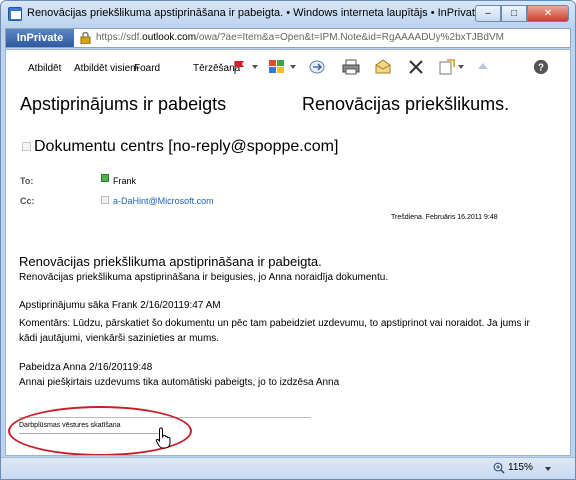  Describe the element at coordinates (44, 68) in the screenshot. I see `reply-button: Atbildēt` at that location.